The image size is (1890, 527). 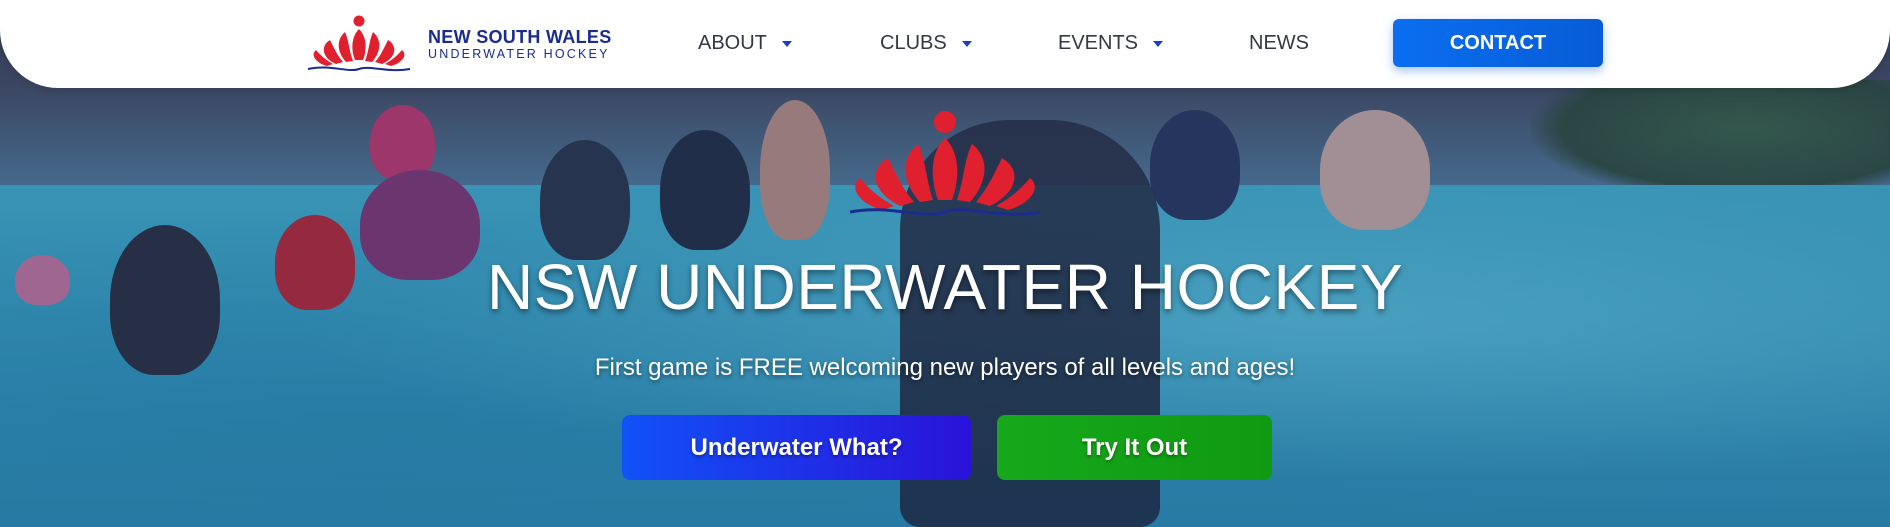 I want to click on logo-line-1: NEW SOUTH WALES, so click(x=520, y=37).